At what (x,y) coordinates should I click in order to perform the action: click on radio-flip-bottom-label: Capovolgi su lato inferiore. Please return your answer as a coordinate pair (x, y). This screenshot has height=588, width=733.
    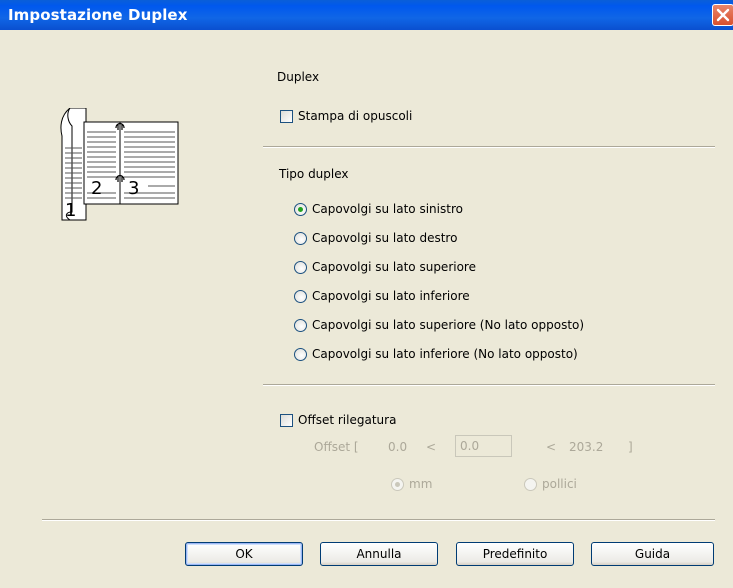
    Looking at the image, I should click on (391, 296).